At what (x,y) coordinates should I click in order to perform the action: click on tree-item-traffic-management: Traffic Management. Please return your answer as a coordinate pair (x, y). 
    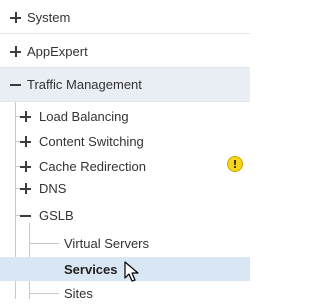
    Looking at the image, I should click on (125, 85).